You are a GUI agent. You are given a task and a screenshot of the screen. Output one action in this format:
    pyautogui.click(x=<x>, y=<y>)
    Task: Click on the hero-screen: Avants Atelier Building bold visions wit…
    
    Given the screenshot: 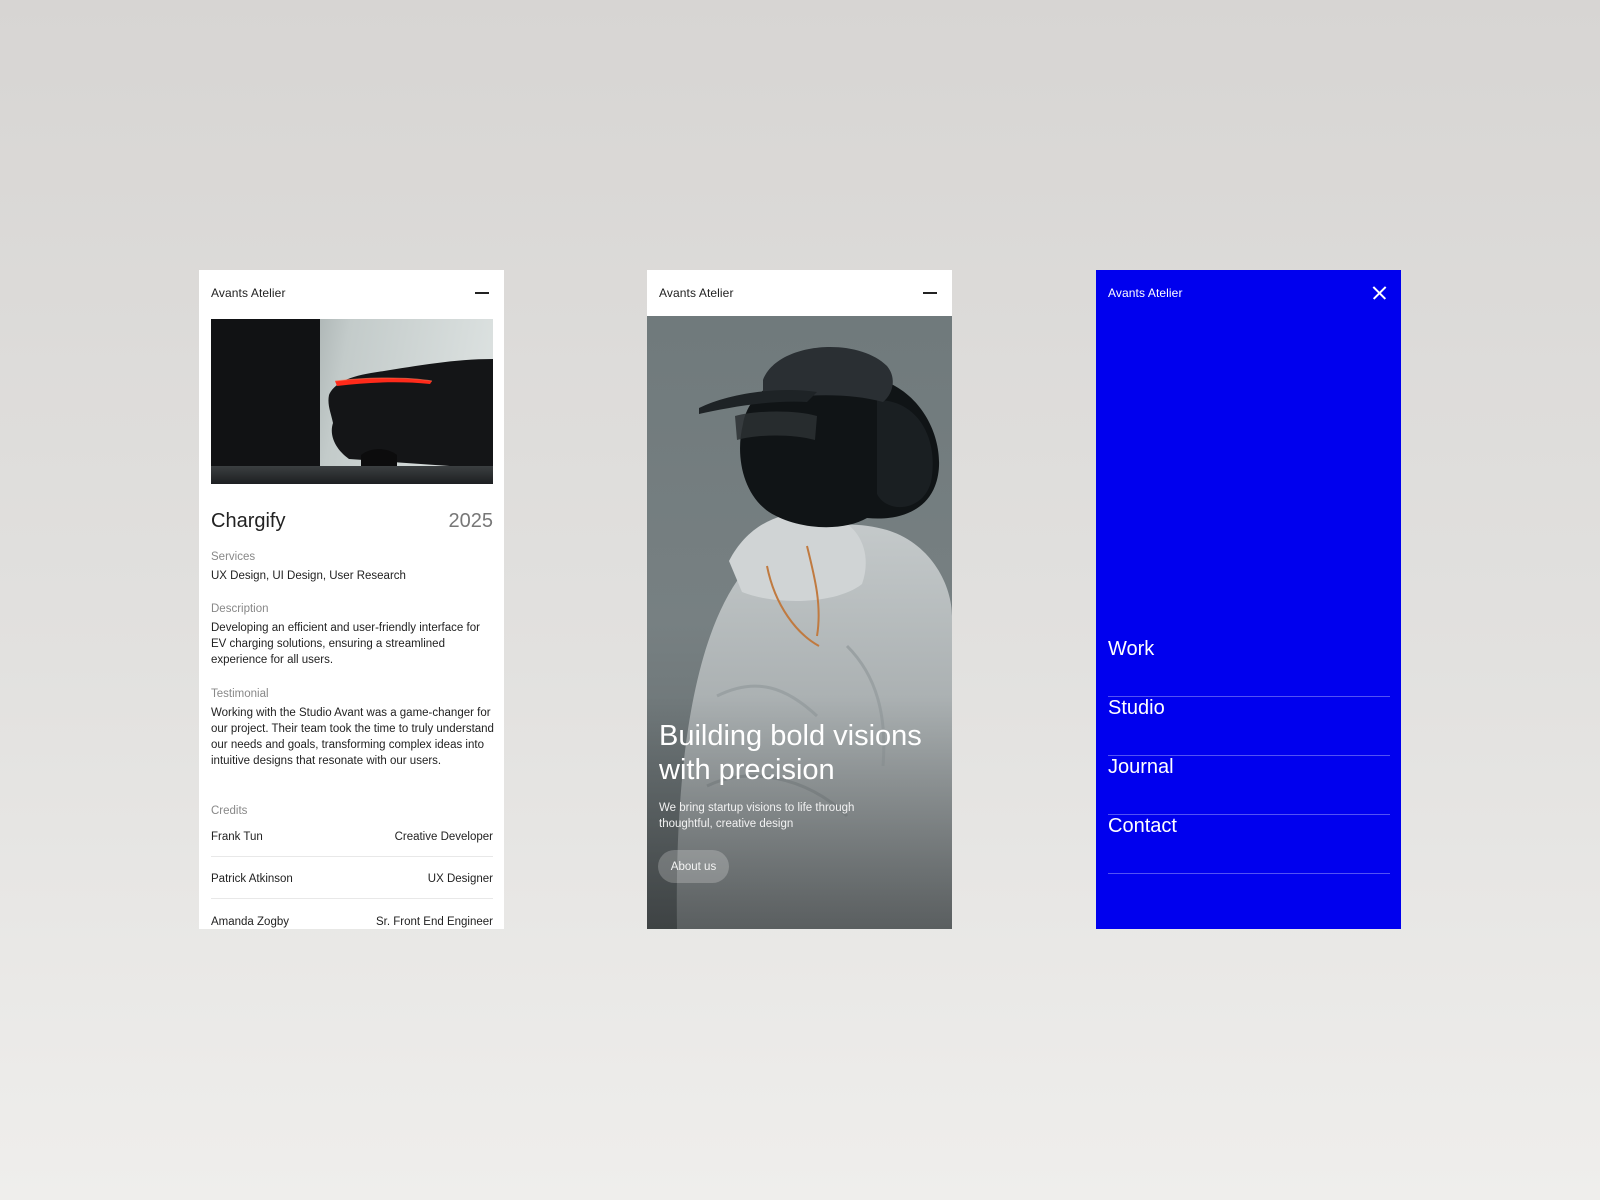 What is the action you would take?
    pyautogui.click(x=799, y=599)
    